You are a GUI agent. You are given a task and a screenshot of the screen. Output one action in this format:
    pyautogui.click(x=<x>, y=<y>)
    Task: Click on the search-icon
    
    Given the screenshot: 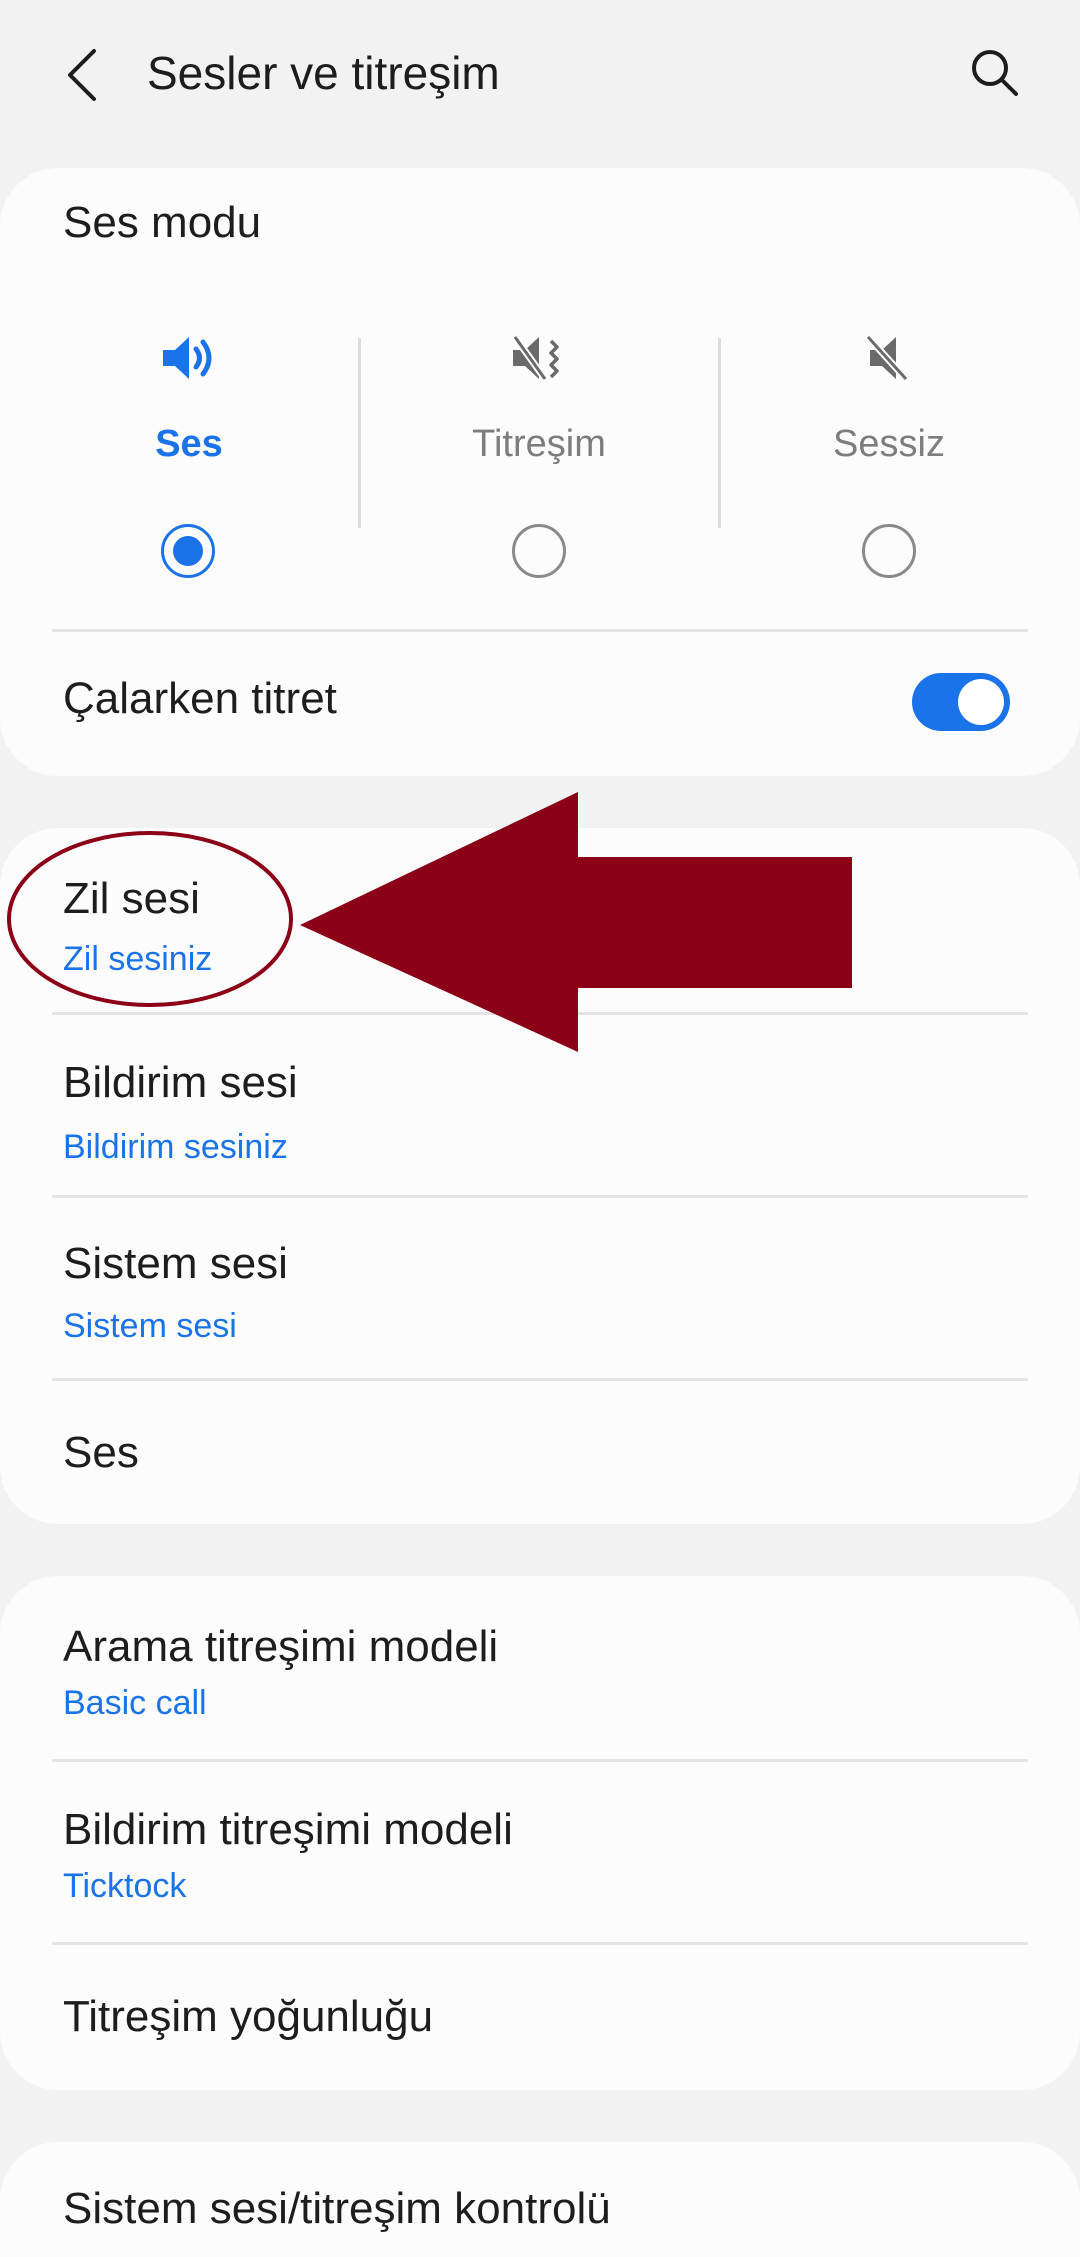 What is the action you would take?
    pyautogui.click(x=995, y=73)
    